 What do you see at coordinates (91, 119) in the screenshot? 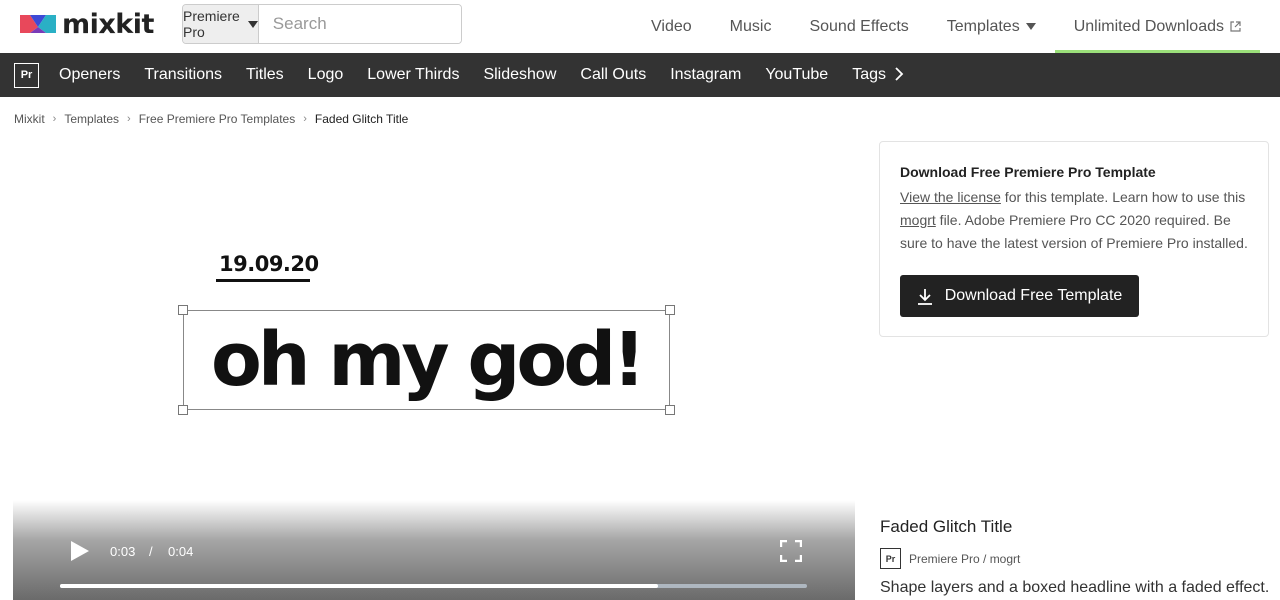
I see `breadcrumb-templates: Templates` at bounding box center [91, 119].